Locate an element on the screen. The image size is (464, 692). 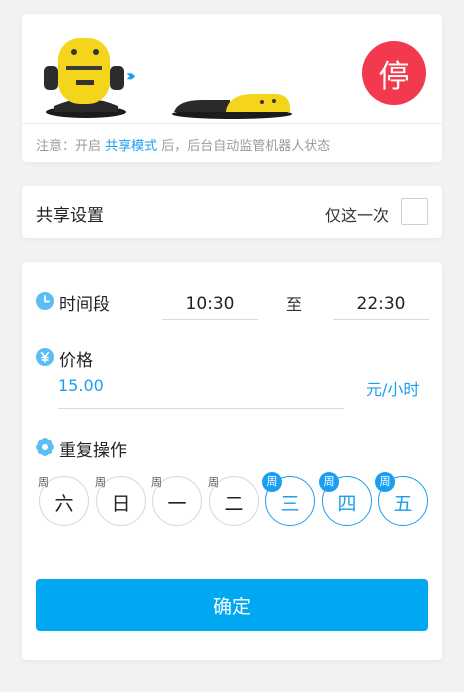
yen-icon is located at coordinates (45, 357).